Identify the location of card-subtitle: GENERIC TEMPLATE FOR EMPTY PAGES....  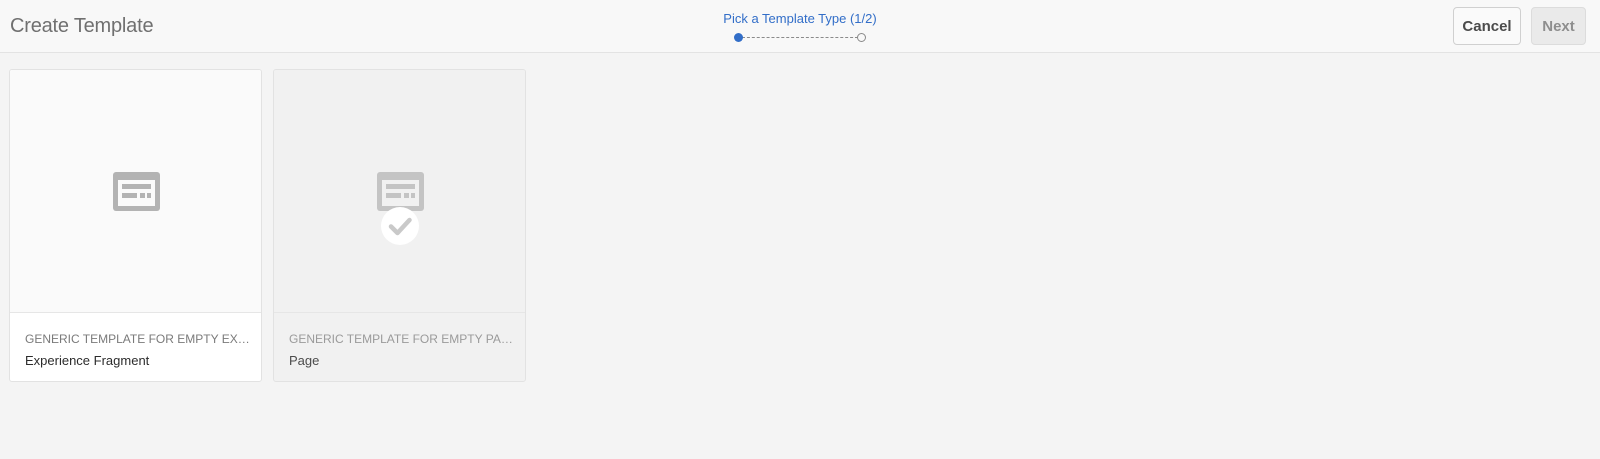
(402, 339).